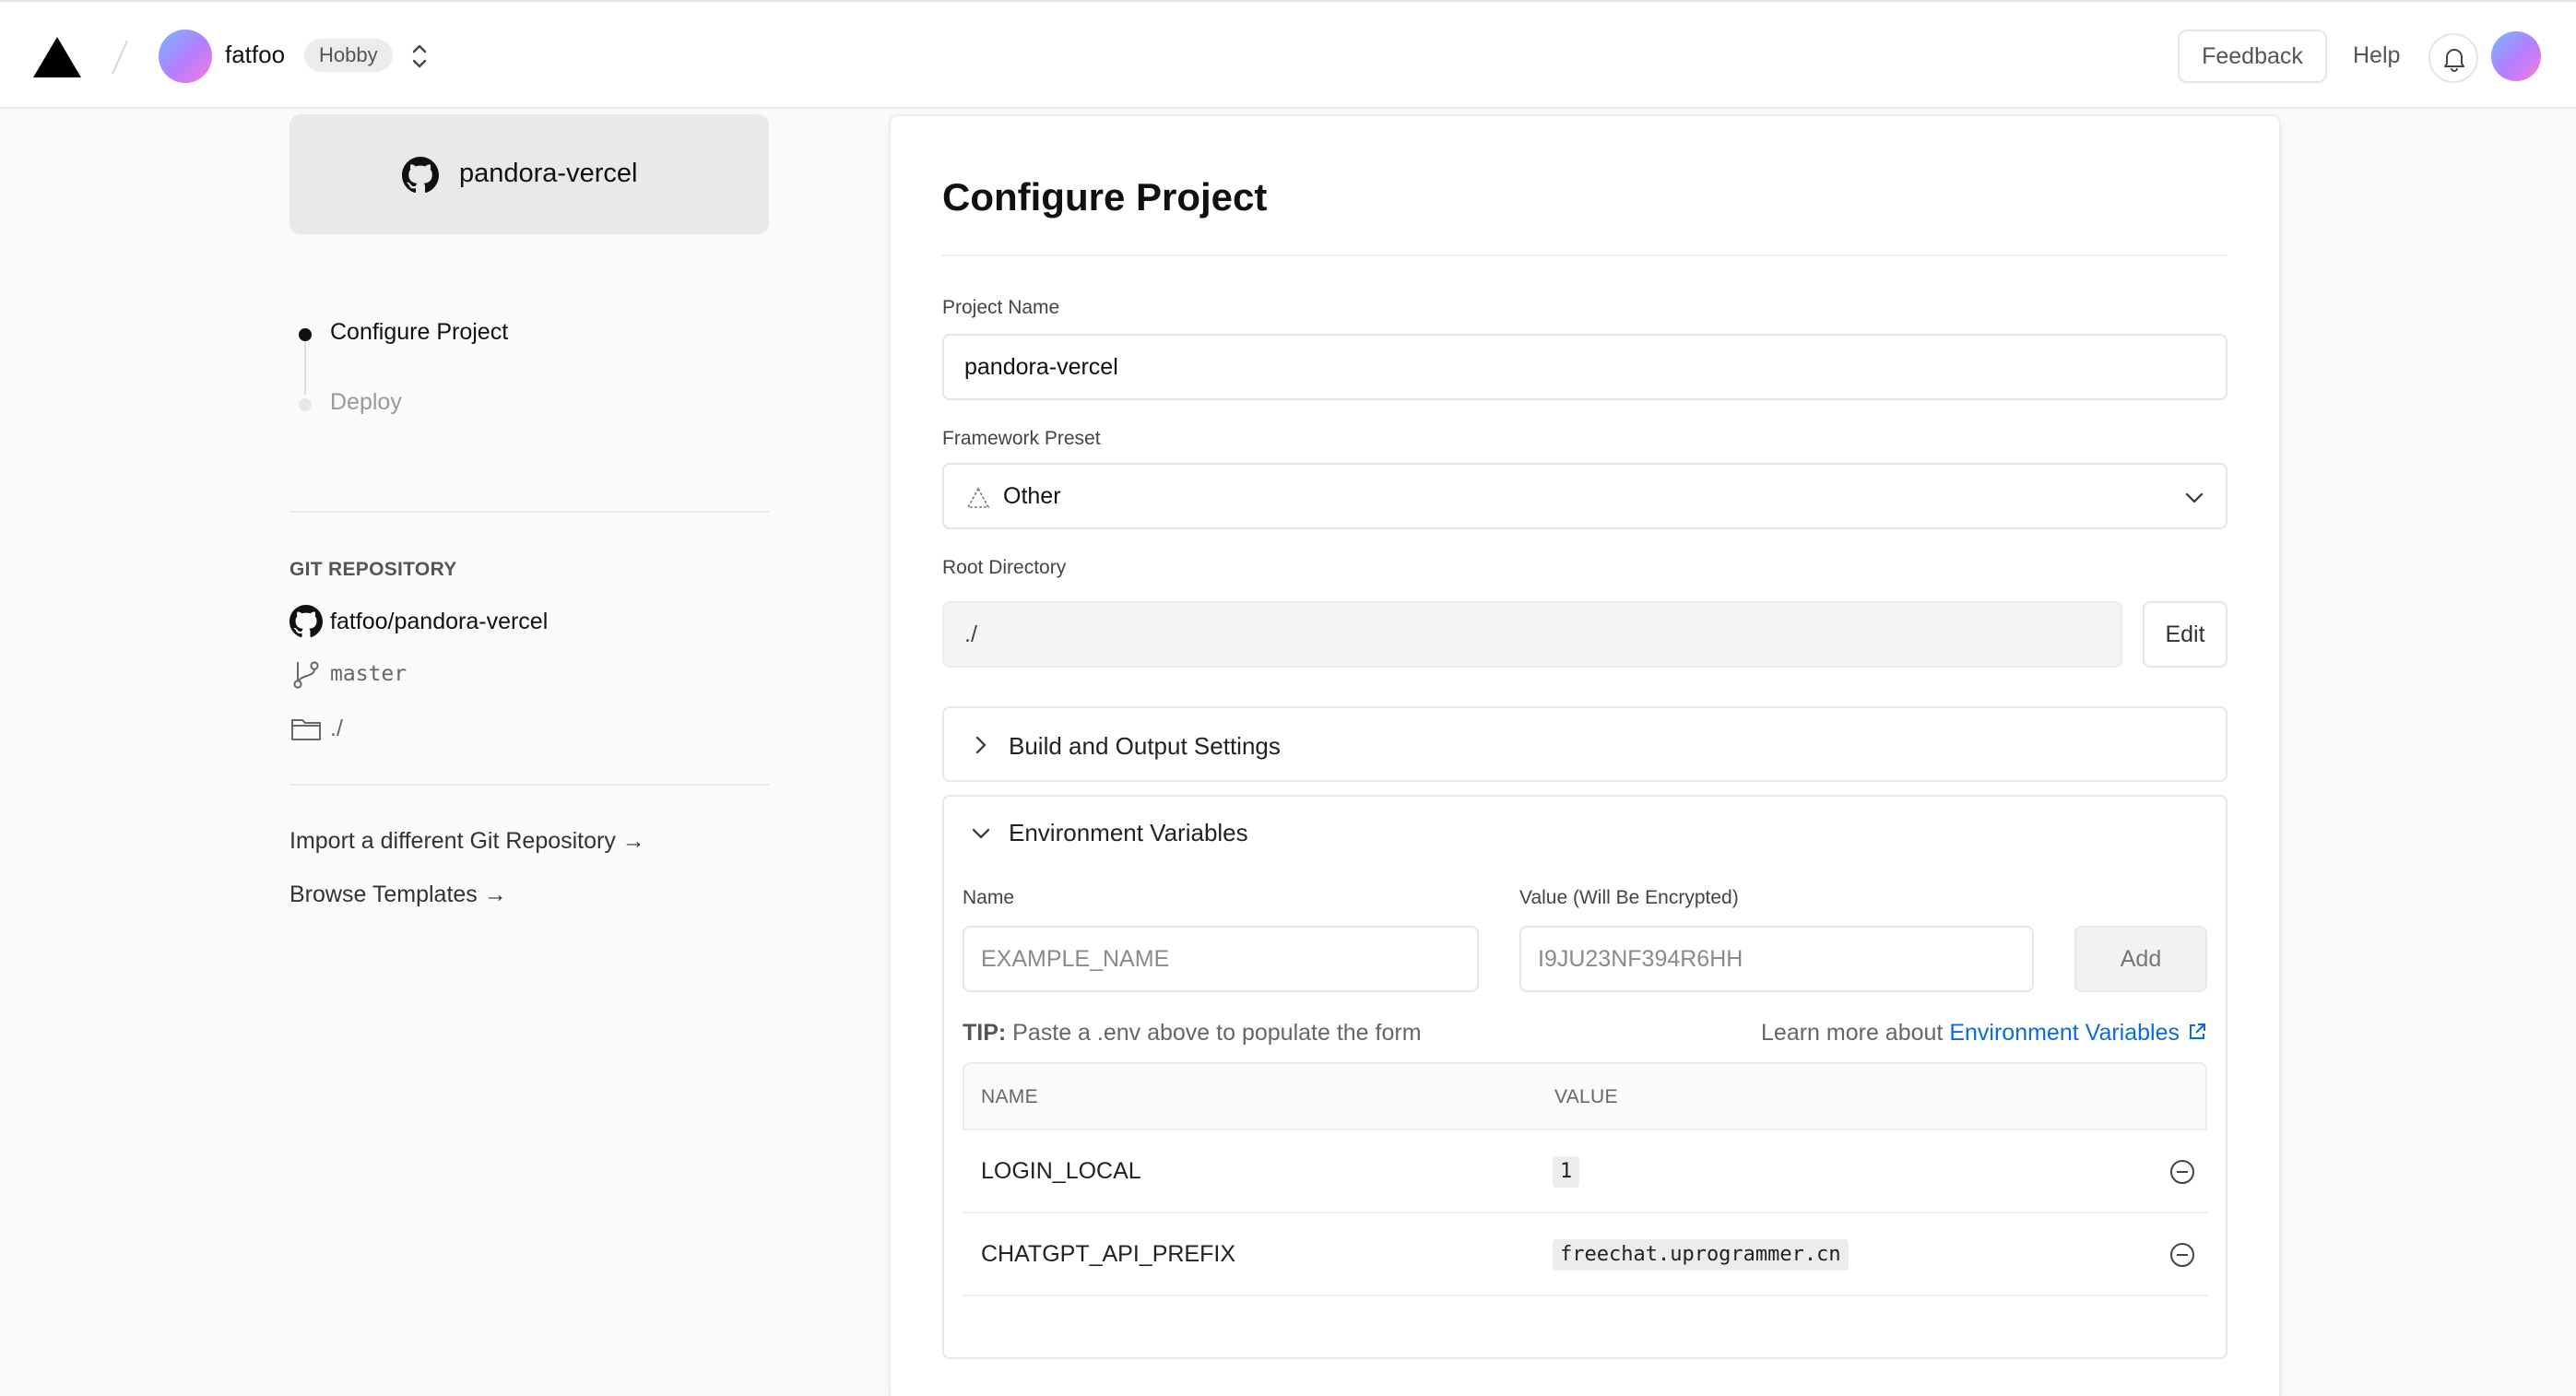 This screenshot has height=1396, width=2576. What do you see at coordinates (2185, 634) in the screenshot?
I see `edit-root-directory-button: Edit` at bounding box center [2185, 634].